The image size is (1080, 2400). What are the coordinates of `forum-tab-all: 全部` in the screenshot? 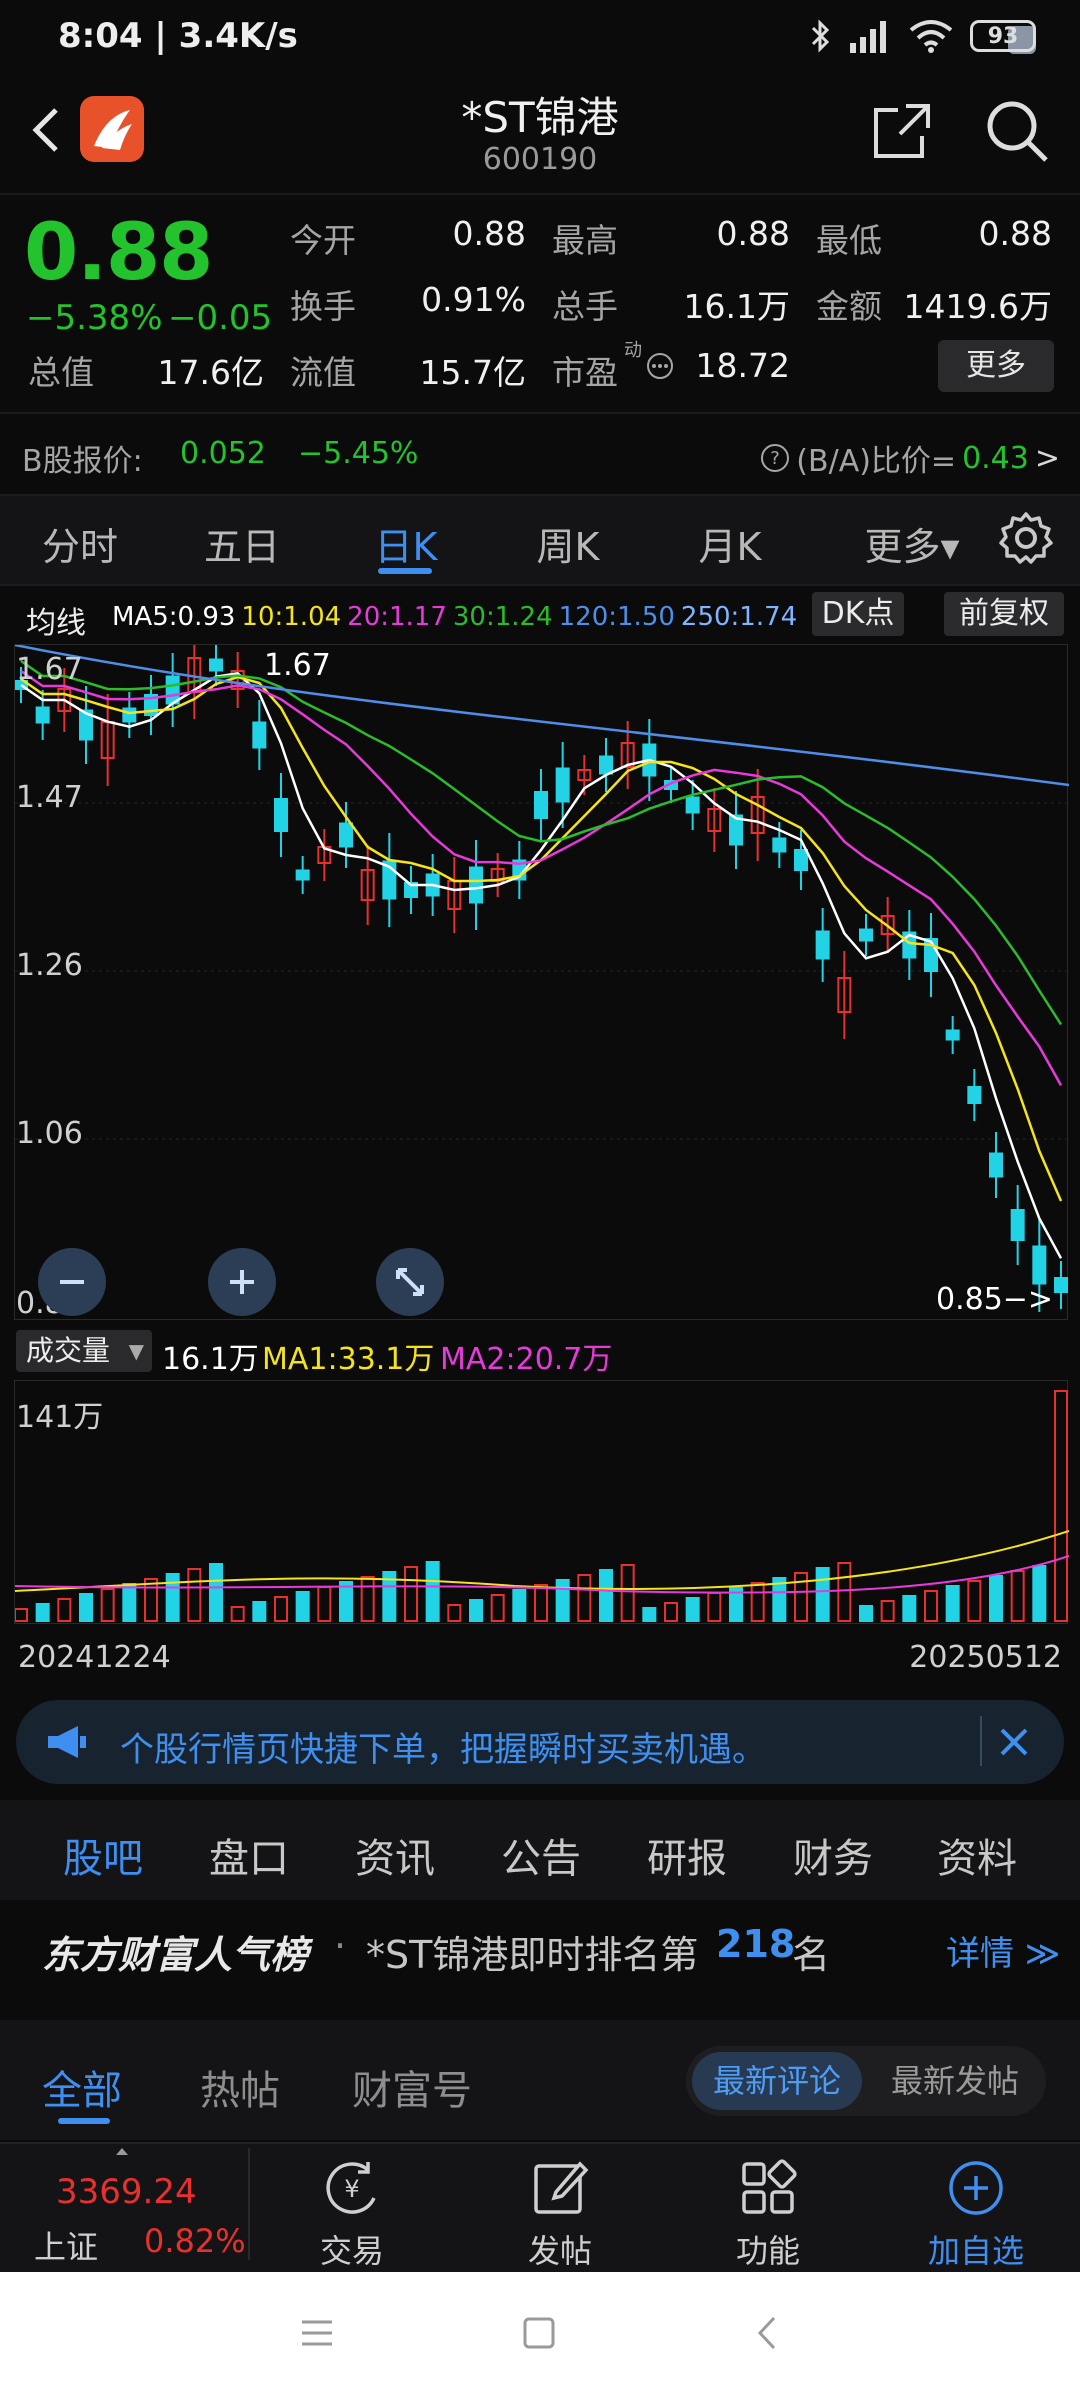 It's located at (82, 2087).